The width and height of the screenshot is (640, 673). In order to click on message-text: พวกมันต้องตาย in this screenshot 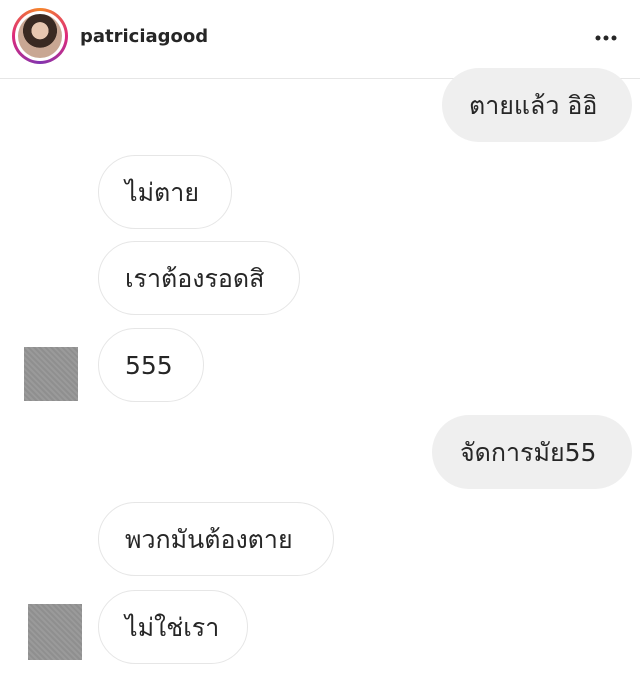, I will do `click(209, 539)`.